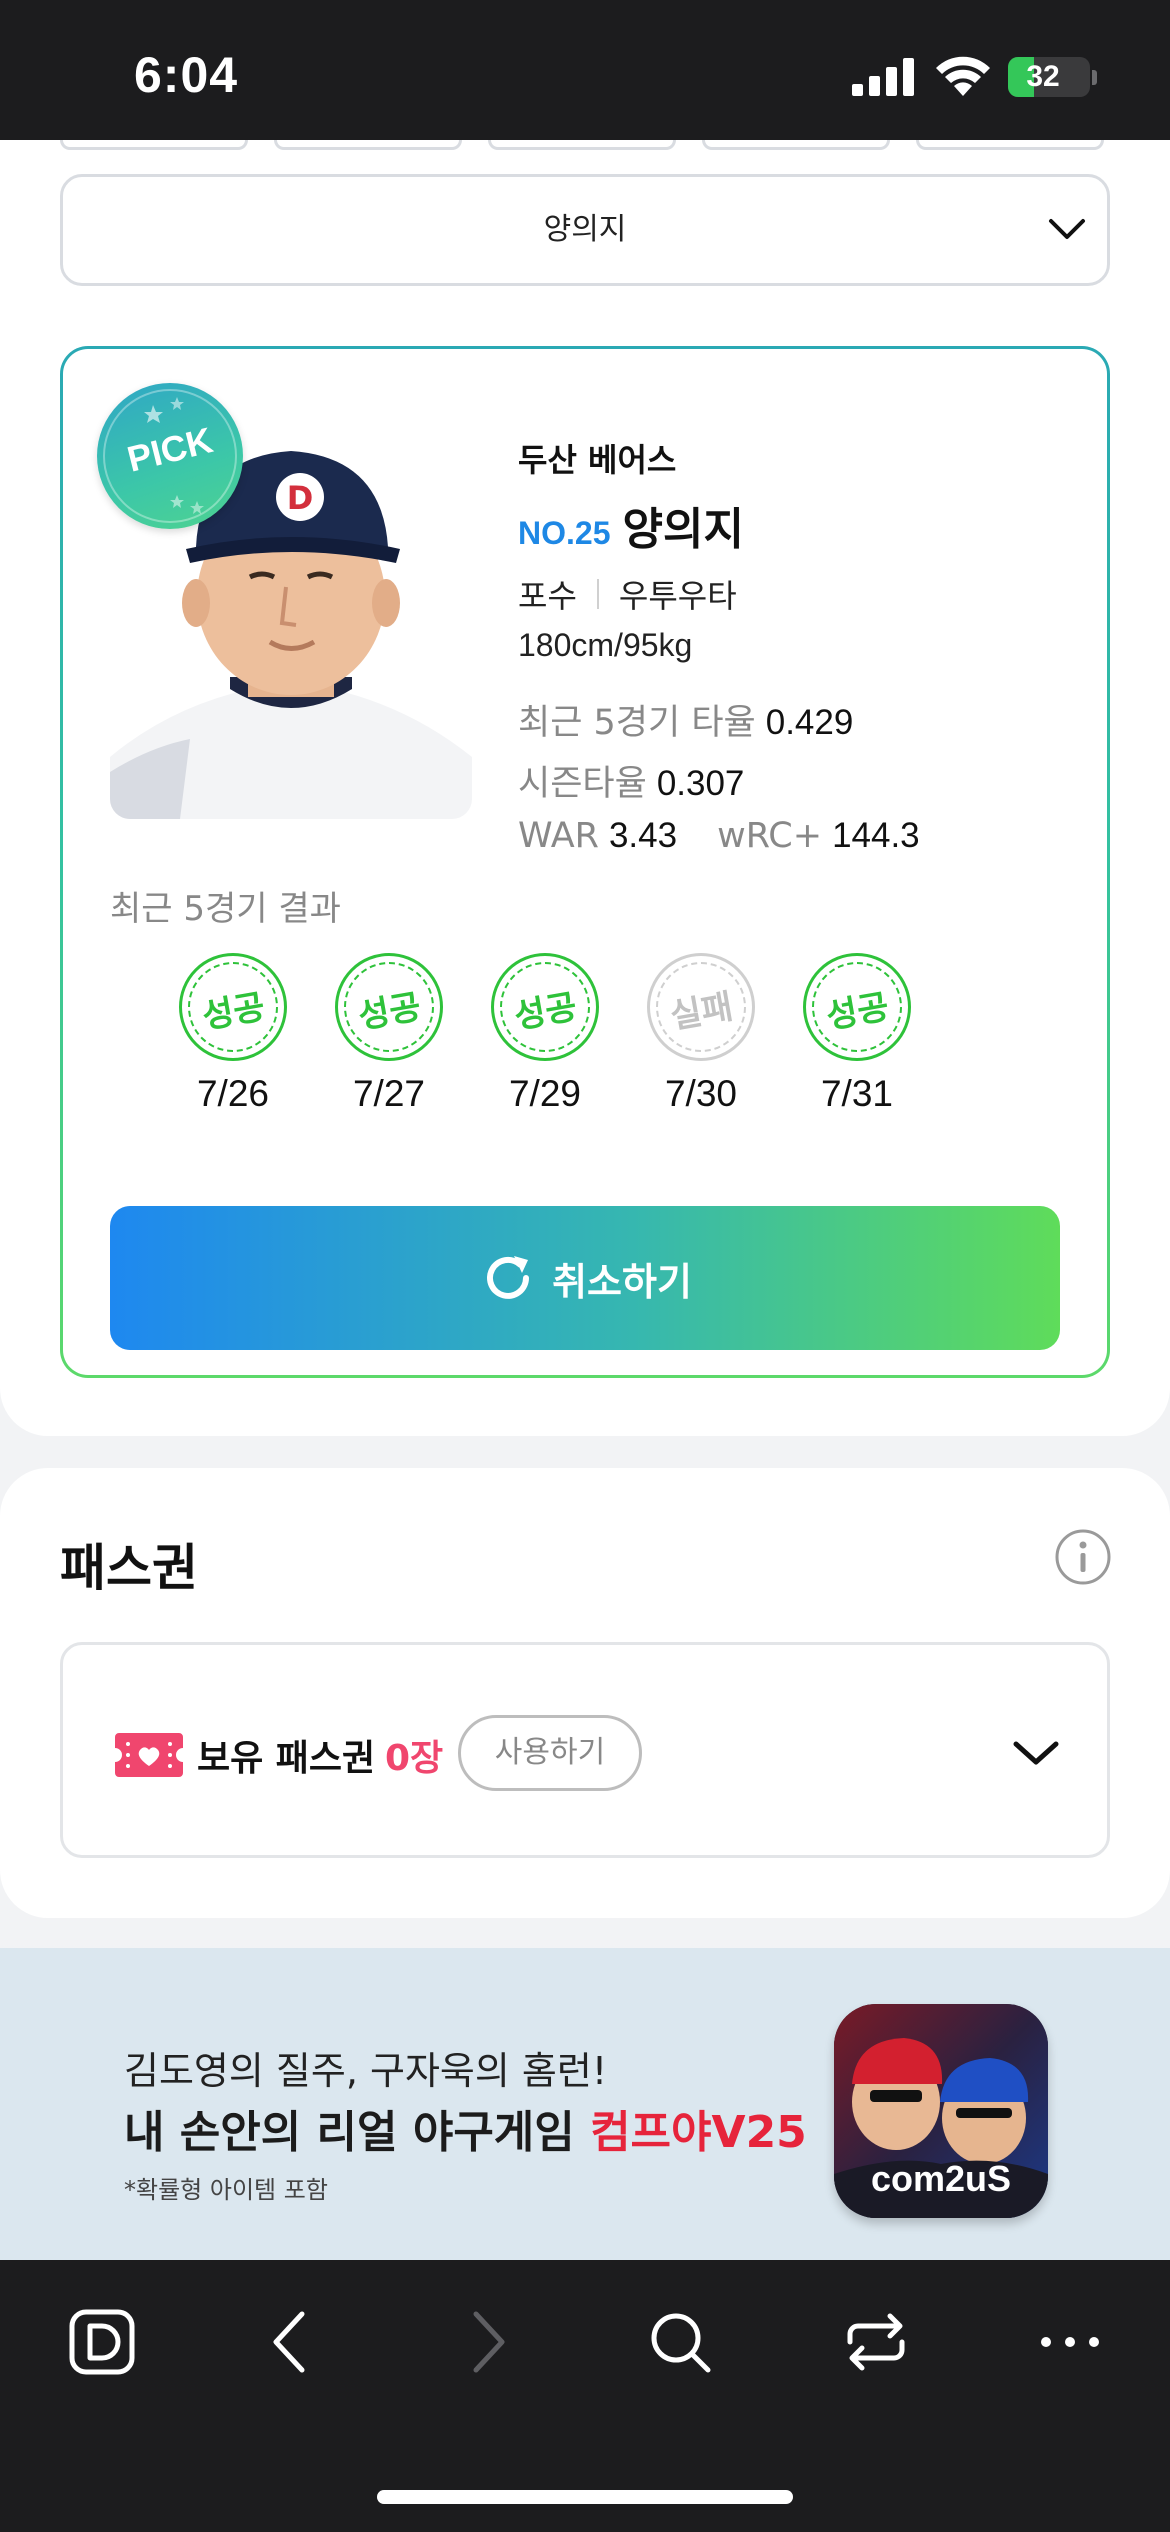 The height and width of the screenshot is (2532, 1170). Describe the element at coordinates (550, 1753) in the screenshot. I see `use-pass-button: 사용하기` at that location.